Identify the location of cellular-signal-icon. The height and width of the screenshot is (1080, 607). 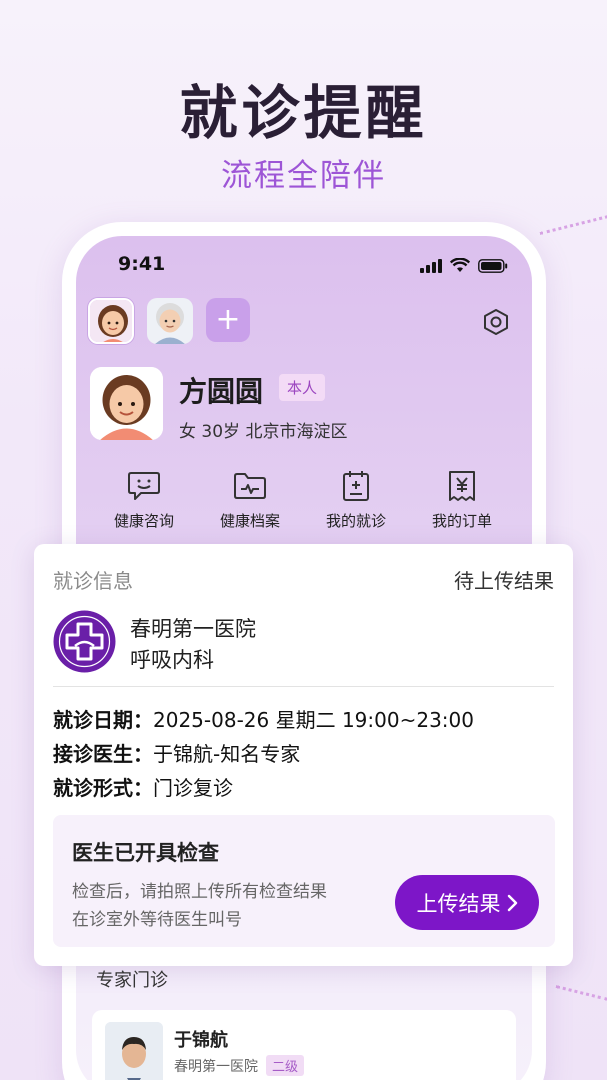
(431, 265).